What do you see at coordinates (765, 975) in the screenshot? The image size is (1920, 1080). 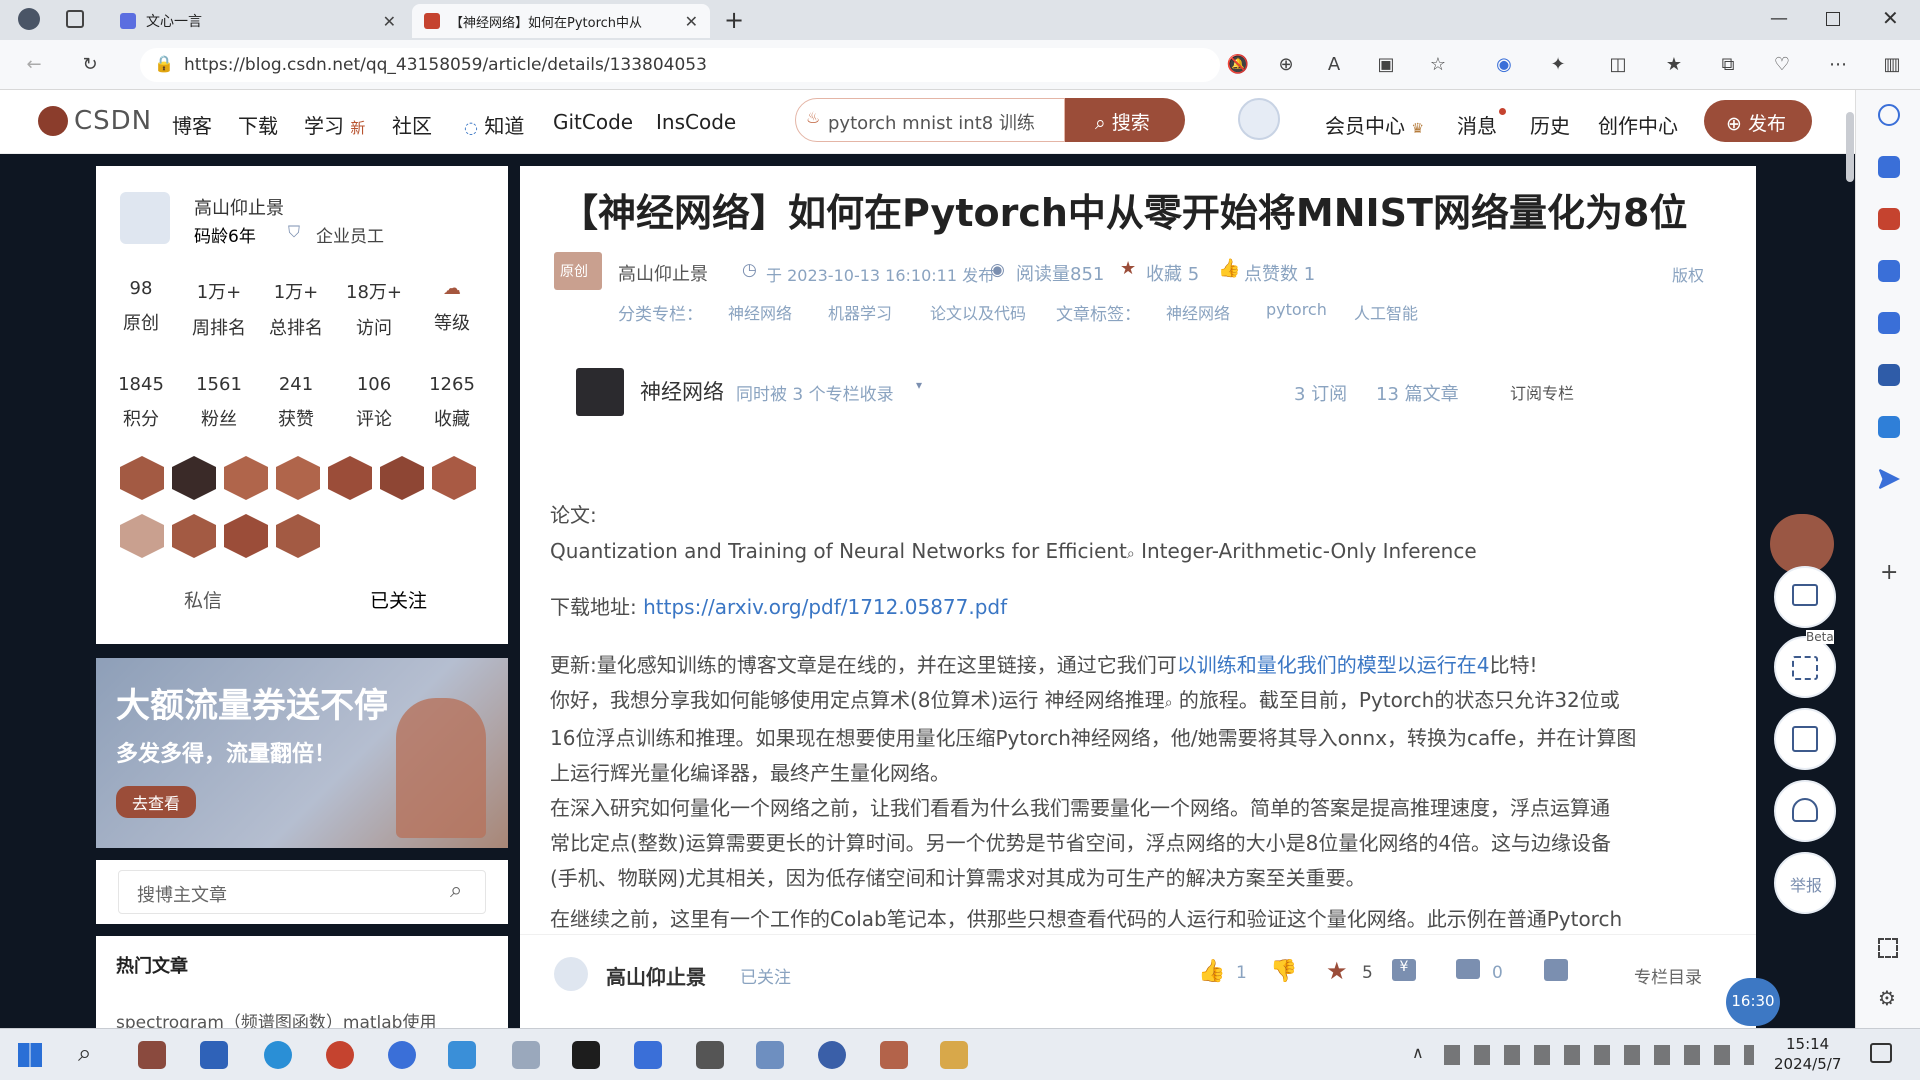 I see `bottom-followed: 已关注` at bounding box center [765, 975].